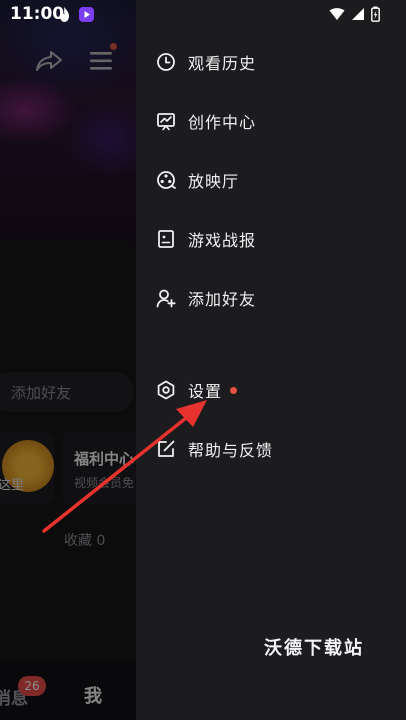 The image size is (406, 720). What do you see at coordinates (271, 180) in the screenshot?
I see `menu-item-screening-hall: 放映厅` at bounding box center [271, 180].